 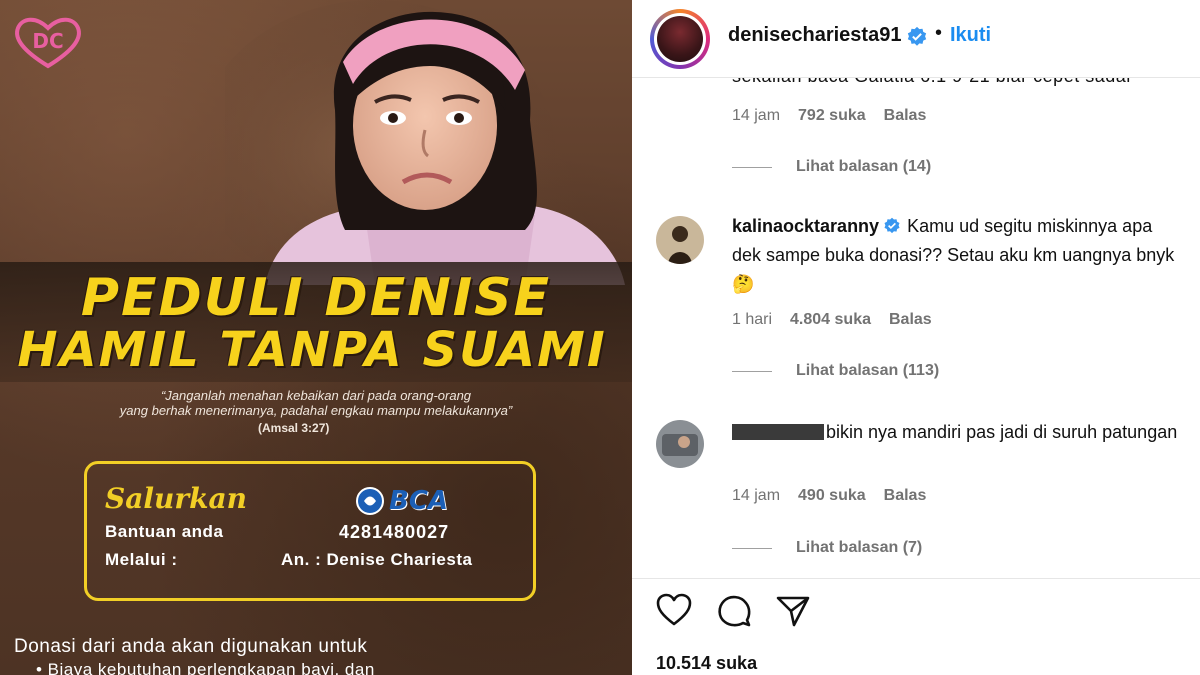 What do you see at coordinates (176, 498) in the screenshot?
I see `donation-heading: Salurkan` at bounding box center [176, 498].